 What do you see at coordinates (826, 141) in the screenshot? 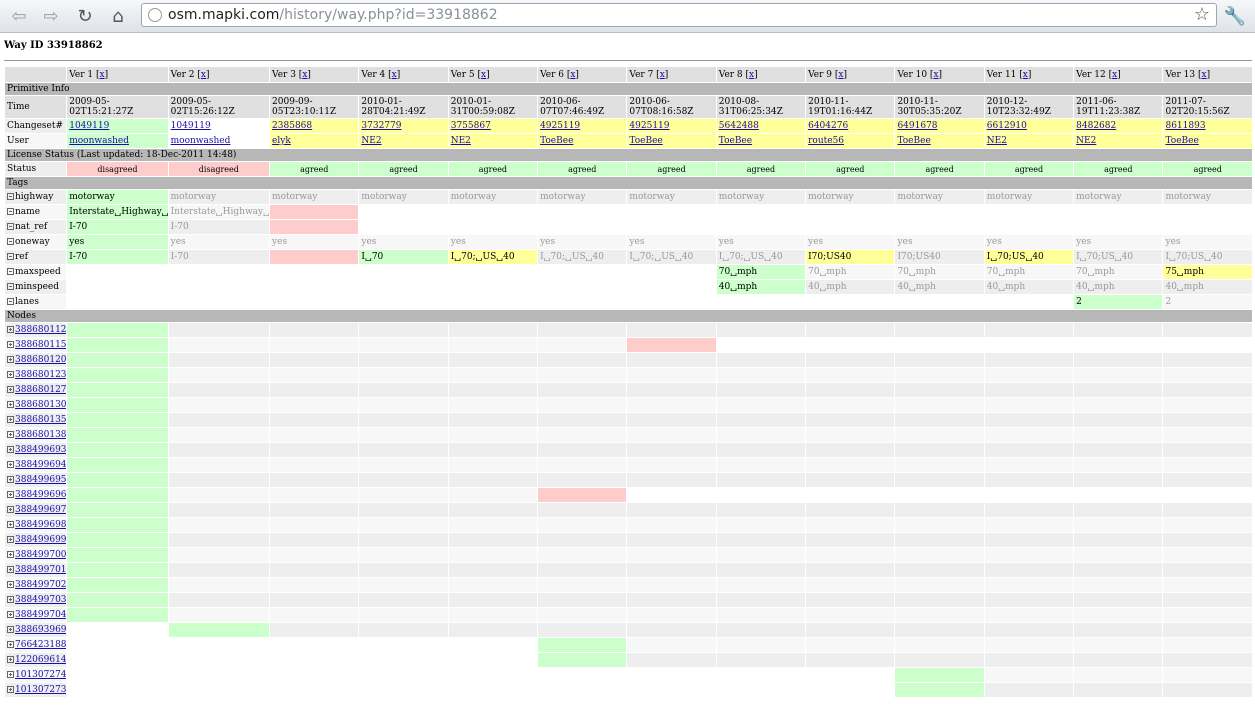
I see `user-link: route56` at bounding box center [826, 141].